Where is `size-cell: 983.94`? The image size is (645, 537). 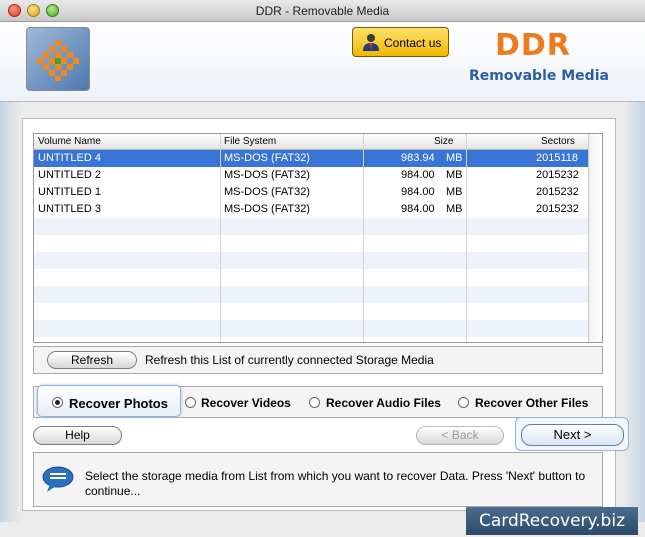 size-cell: 983.94 is located at coordinates (418, 158).